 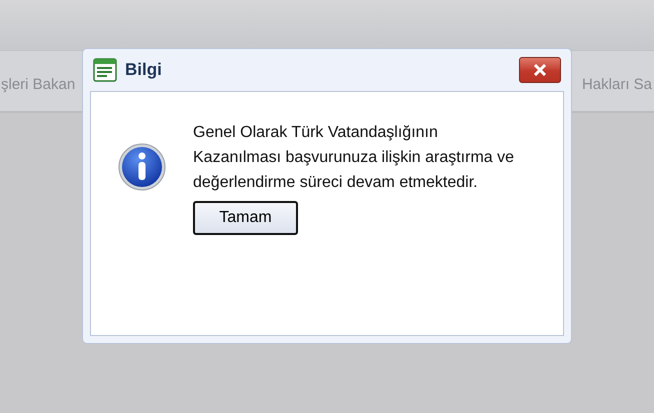 I want to click on tab-label: şleri Bakan, so click(x=38, y=81).